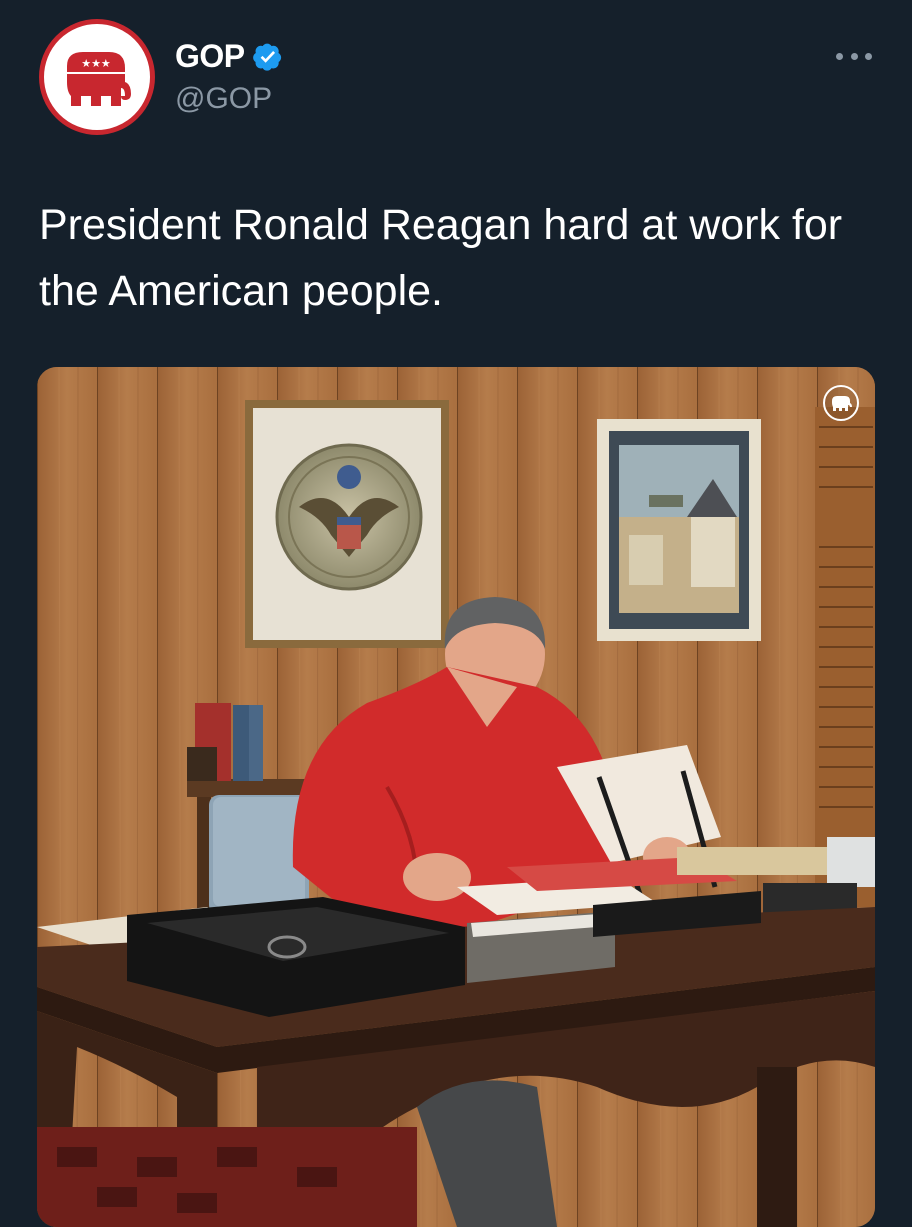  Describe the element at coordinates (223, 99) in the screenshot. I see `author-handle: @GOP` at that location.